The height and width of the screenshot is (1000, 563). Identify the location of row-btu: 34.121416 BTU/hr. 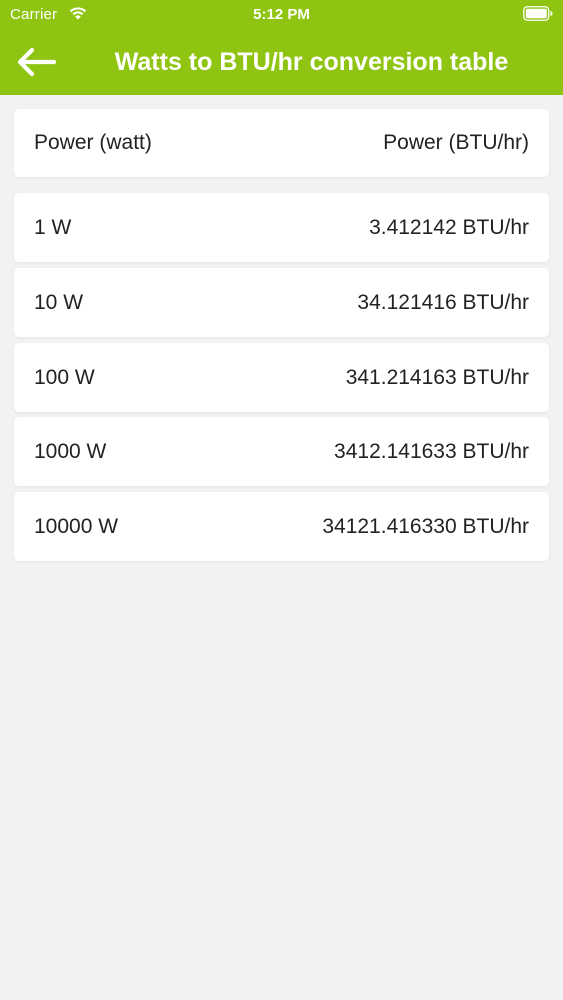
(443, 302).